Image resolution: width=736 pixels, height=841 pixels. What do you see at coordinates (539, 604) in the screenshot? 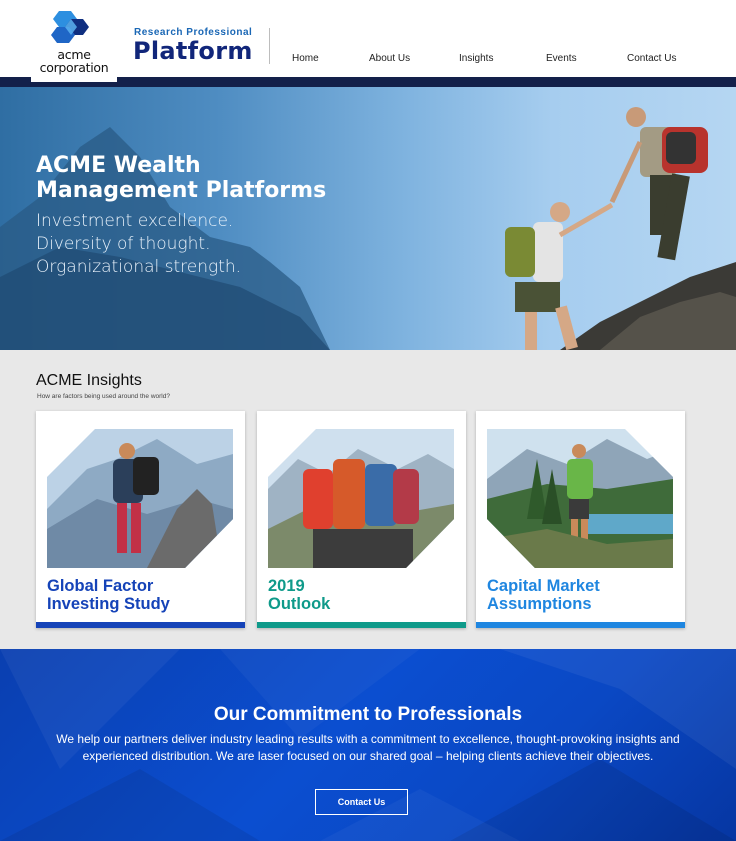
I see `card-title-line: Assumptions` at bounding box center [539, 604].